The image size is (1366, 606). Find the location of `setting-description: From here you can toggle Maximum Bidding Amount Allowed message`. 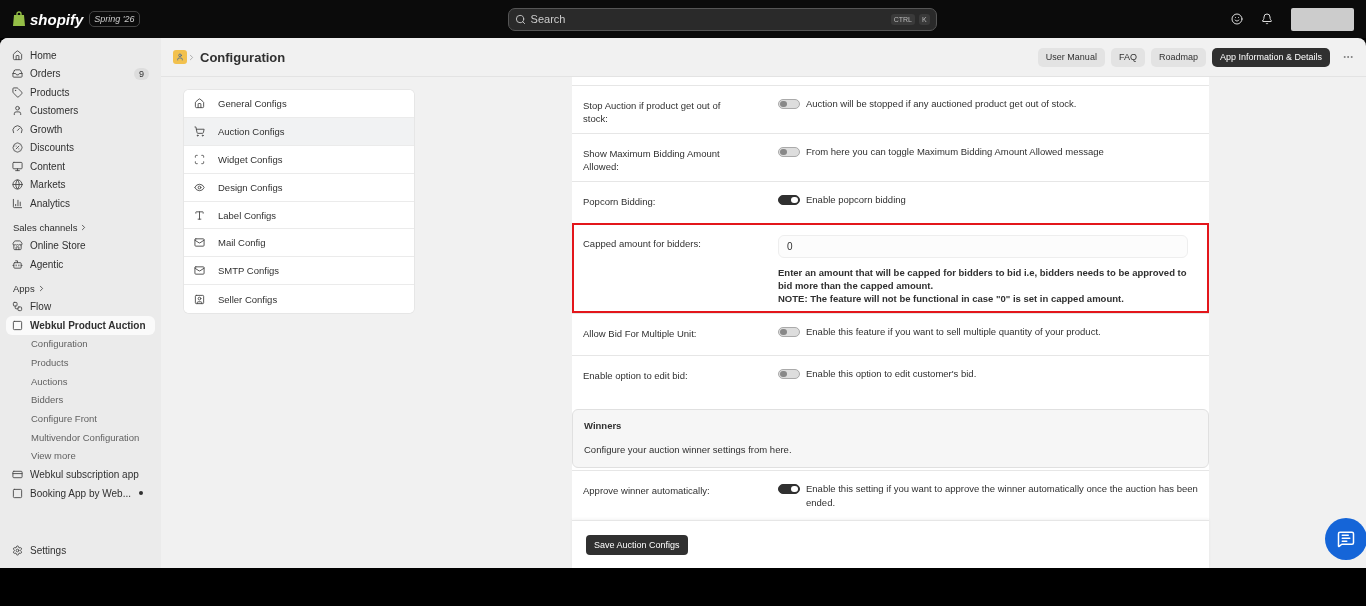

setting-description: From here you can toggle Maximum Bidding Amount Allowed message is located at coordinates (955, 152).